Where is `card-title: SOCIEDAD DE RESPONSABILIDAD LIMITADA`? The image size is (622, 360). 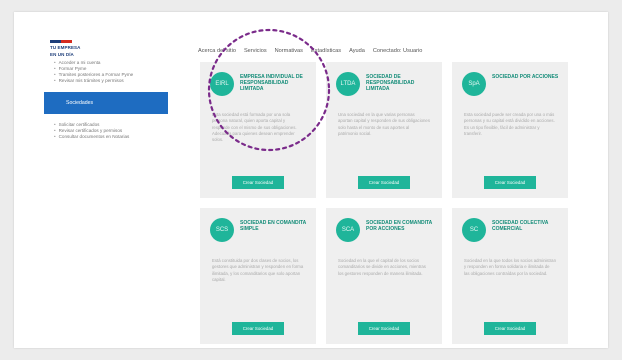 card-title: SOCIEDAD DE RESPONSABILIDAD LIMITADA is located at coordinates (390, 83).